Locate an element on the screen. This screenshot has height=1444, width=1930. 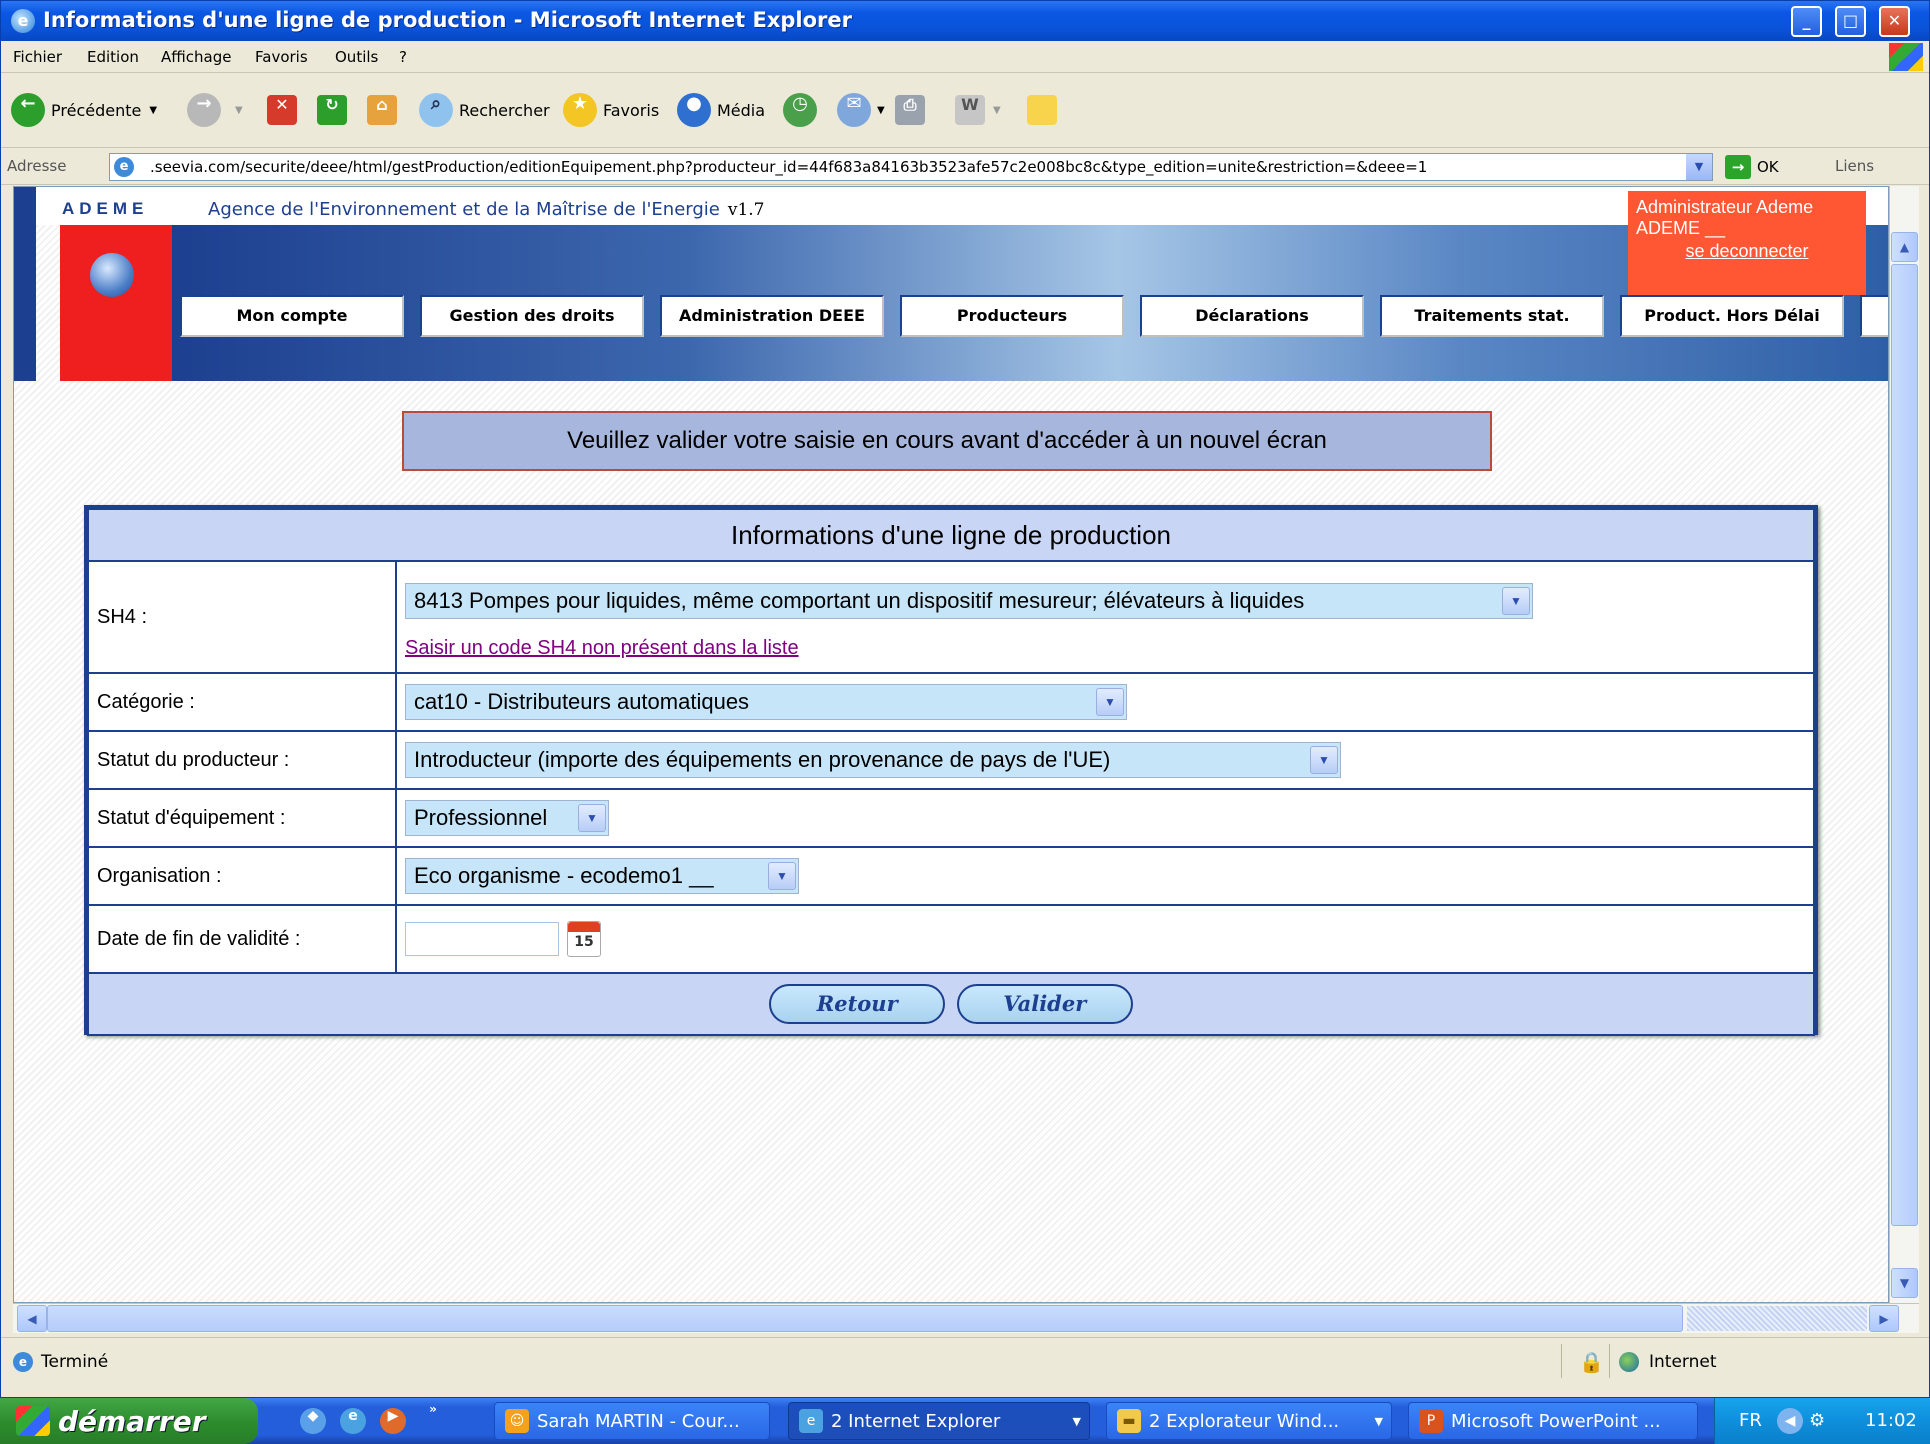
history-button: ◷ is located at coordinates (803, 110).